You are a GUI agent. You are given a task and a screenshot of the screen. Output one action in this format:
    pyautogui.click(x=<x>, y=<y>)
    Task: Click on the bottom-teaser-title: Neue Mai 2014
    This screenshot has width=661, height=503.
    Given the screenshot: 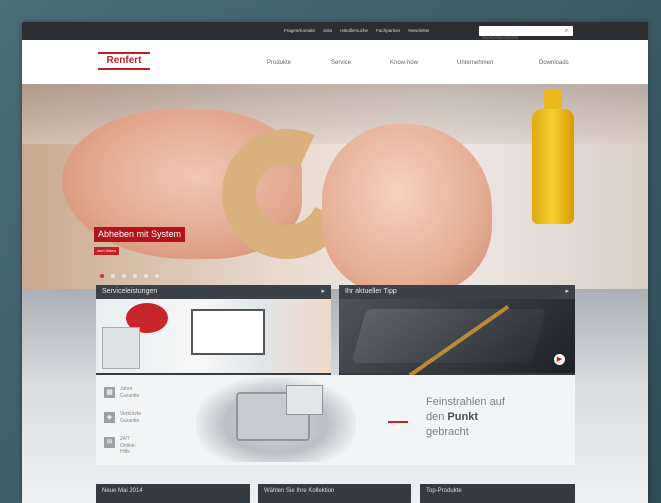 What is the action you would take?
    pyautogui.click(x=122, y=491)
    